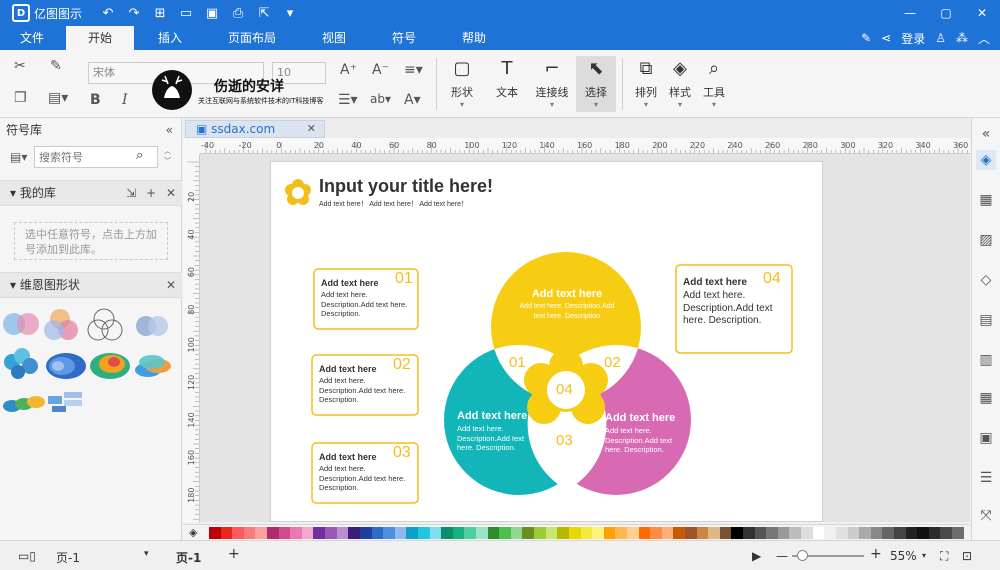  Describe the element at coordinates (913, 38) in the screenshot. I see `login-link: 登录` at that location.